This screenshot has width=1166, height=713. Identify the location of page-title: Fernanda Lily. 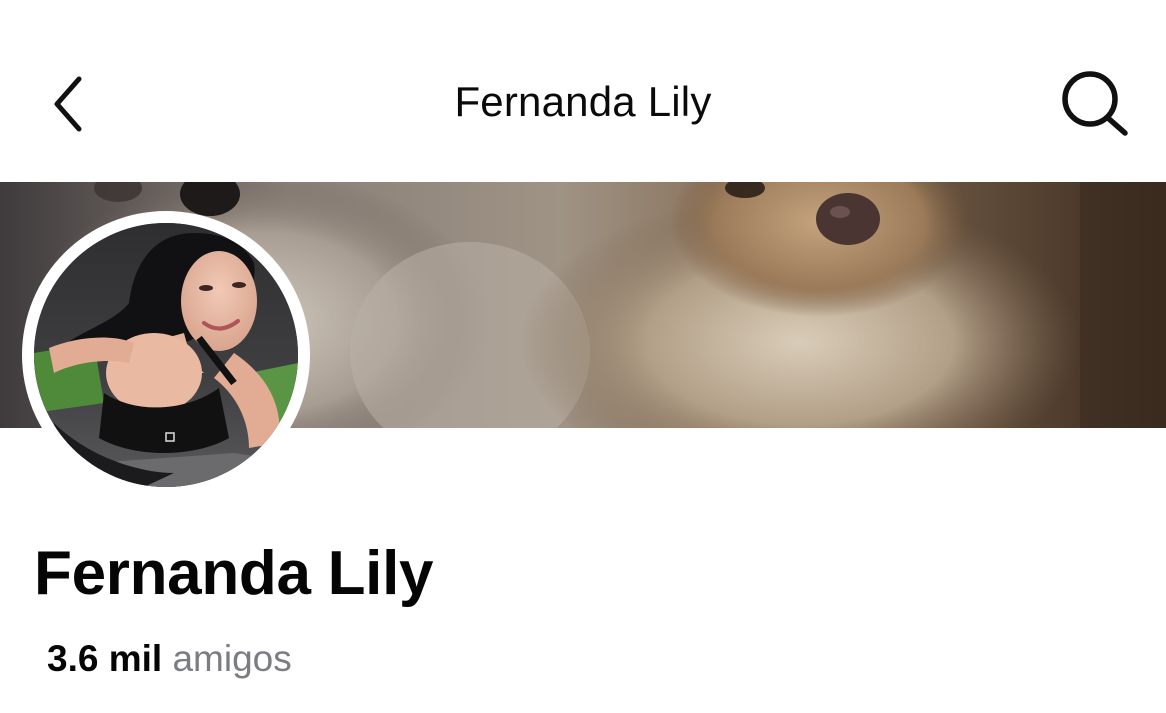
(583, 101).